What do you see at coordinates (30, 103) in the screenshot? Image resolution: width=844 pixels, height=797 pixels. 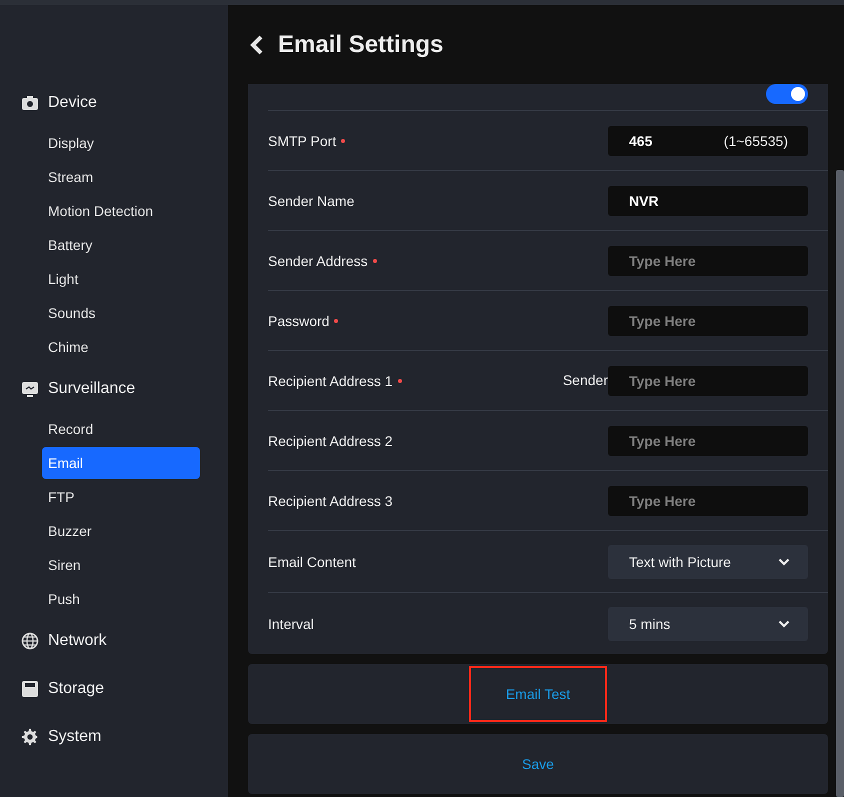 I see `camera-icon` at bounding box center [30, 103].